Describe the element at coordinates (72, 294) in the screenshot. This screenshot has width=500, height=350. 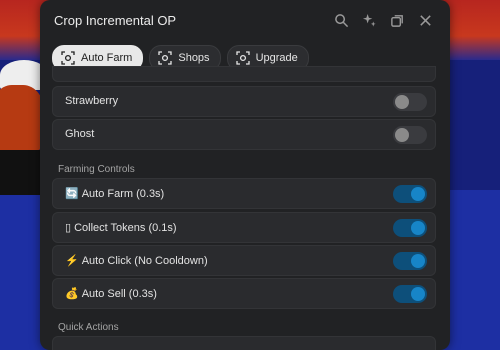
I see `money-bag-icon: 💰` at that location.